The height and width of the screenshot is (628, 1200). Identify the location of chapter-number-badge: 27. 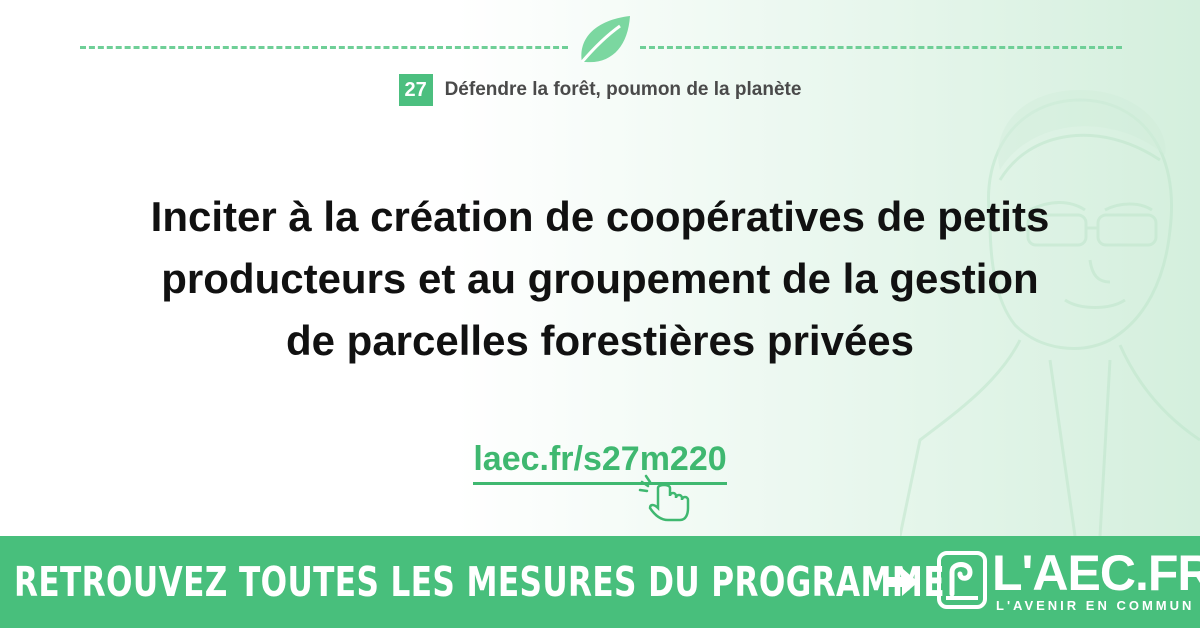
(415, 90).